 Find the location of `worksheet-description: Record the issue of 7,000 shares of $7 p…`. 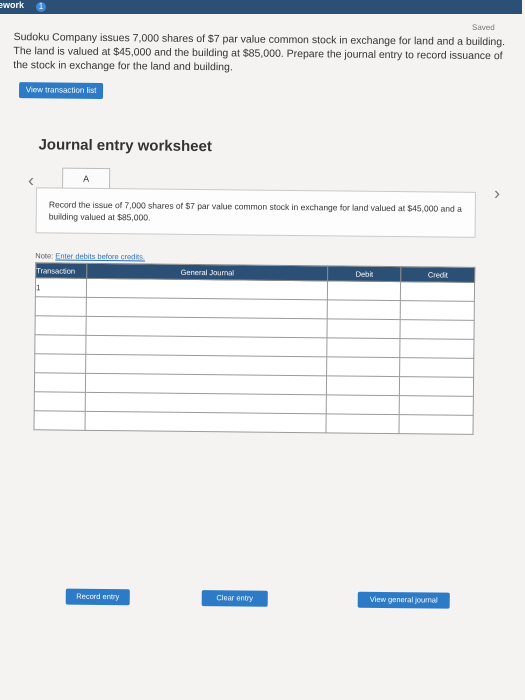

worksheet-description: Record the issue of 7,000 shares of $7 p… is located at coordinates (255, 211).